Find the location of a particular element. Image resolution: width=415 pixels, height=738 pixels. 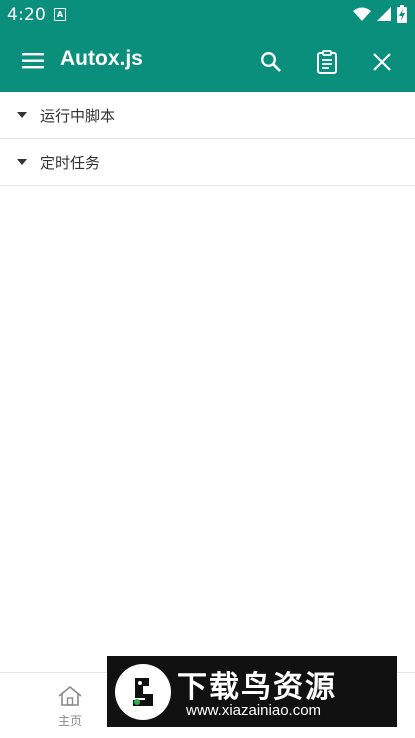

bird-logo-icon is located at coordinates (143, 692).